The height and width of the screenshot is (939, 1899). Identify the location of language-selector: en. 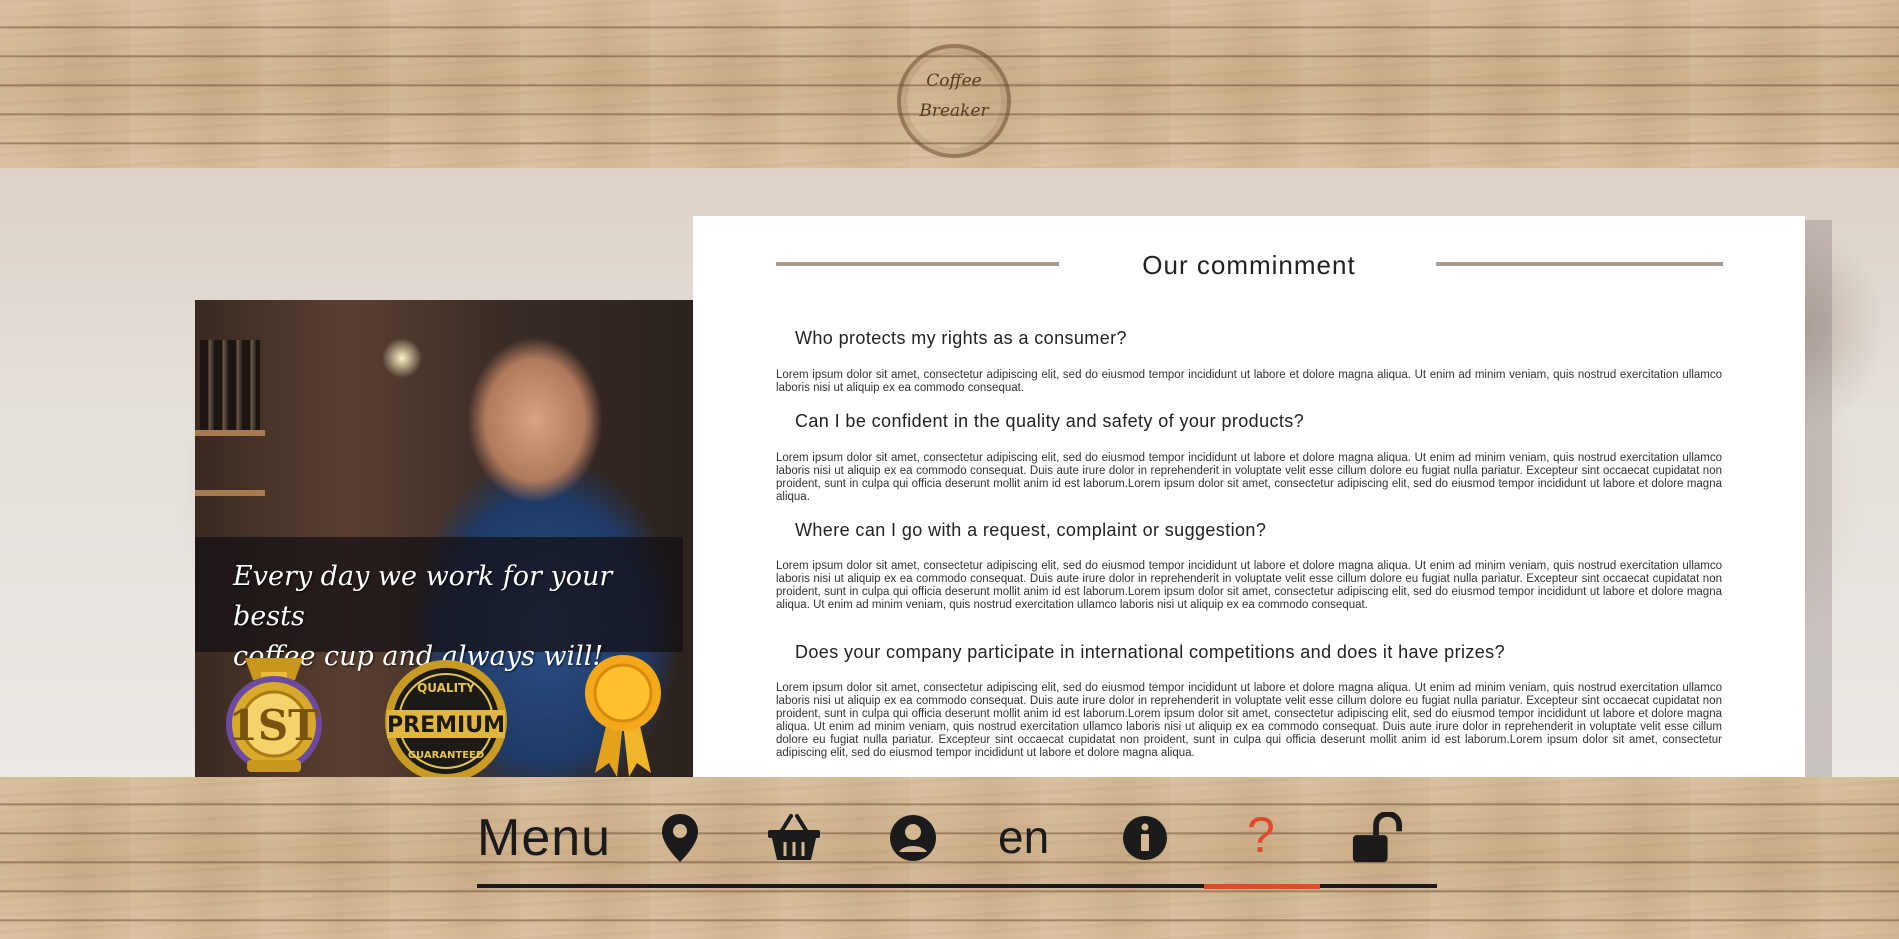
(1023, 837).